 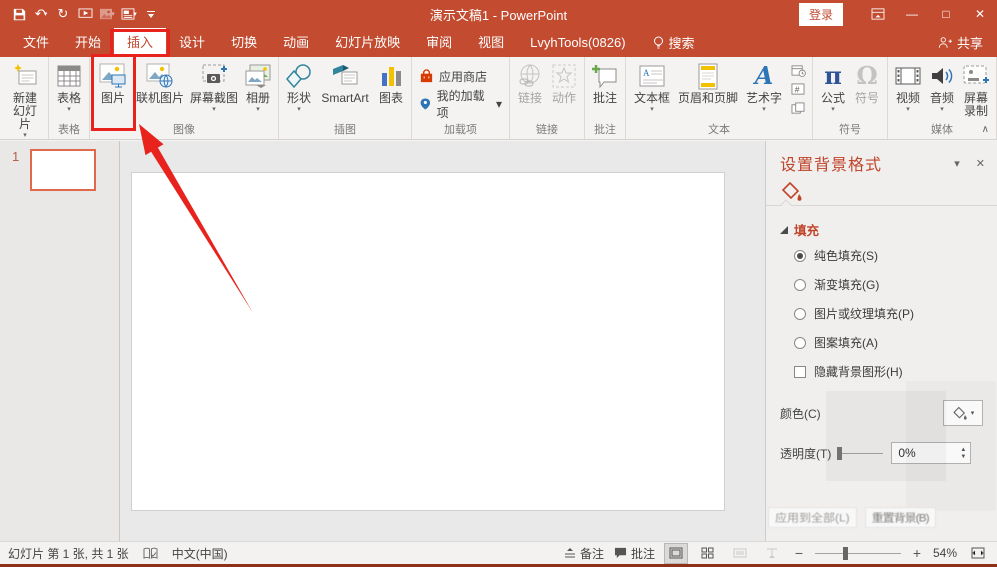 What do you see at coordinates (764, 87) in the screenshot?
I see `wordart-button: A 艺术字 ▾` at bounding box center [764, 87].